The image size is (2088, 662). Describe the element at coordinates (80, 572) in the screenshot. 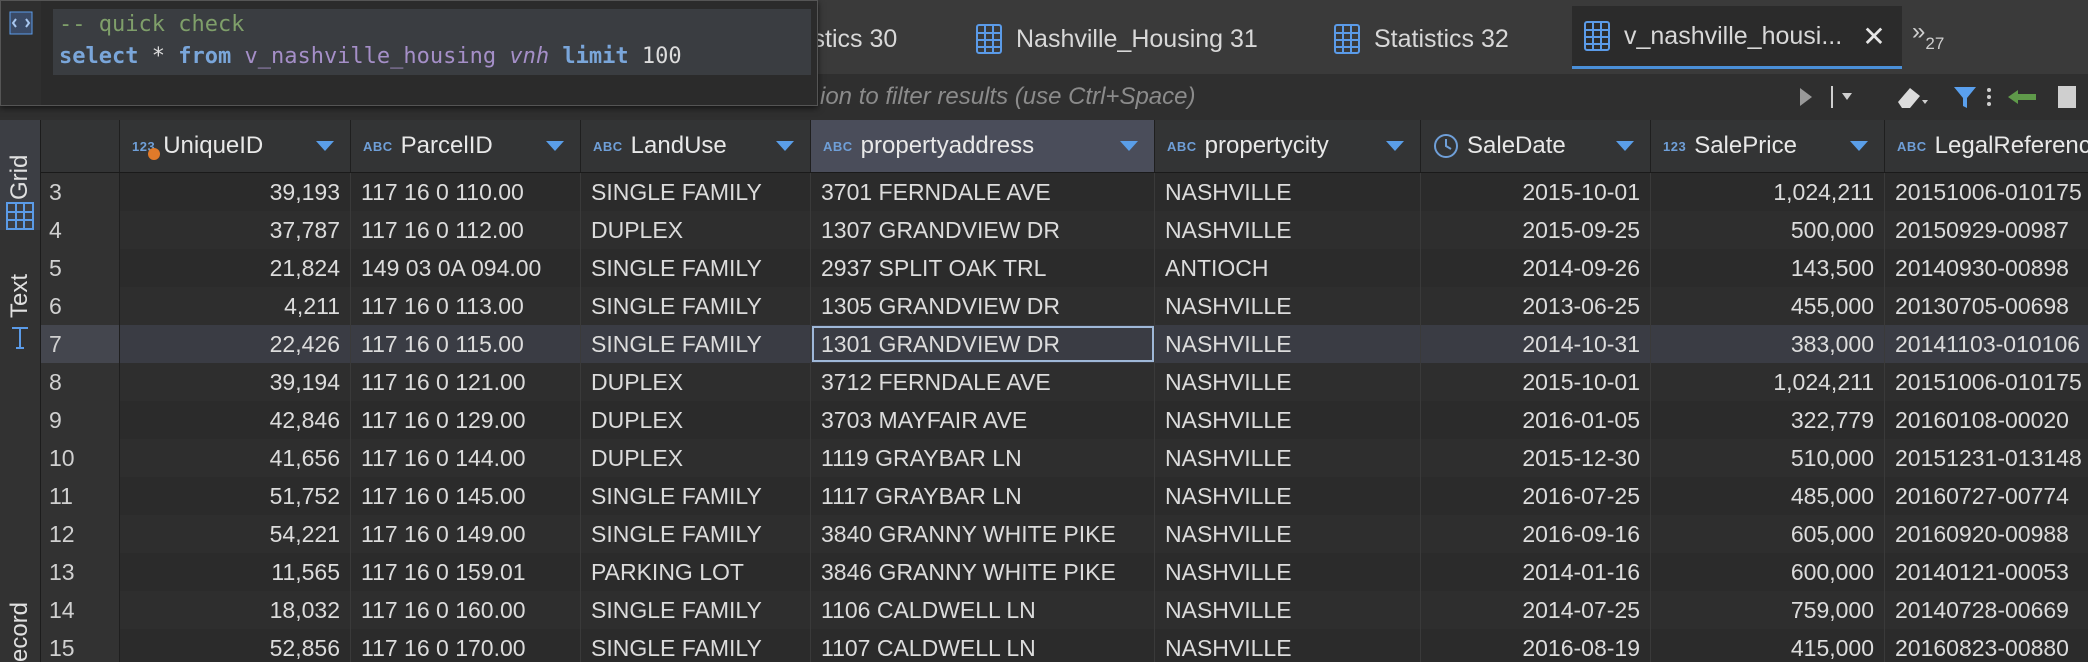

I see `row-number: 13` at that location.